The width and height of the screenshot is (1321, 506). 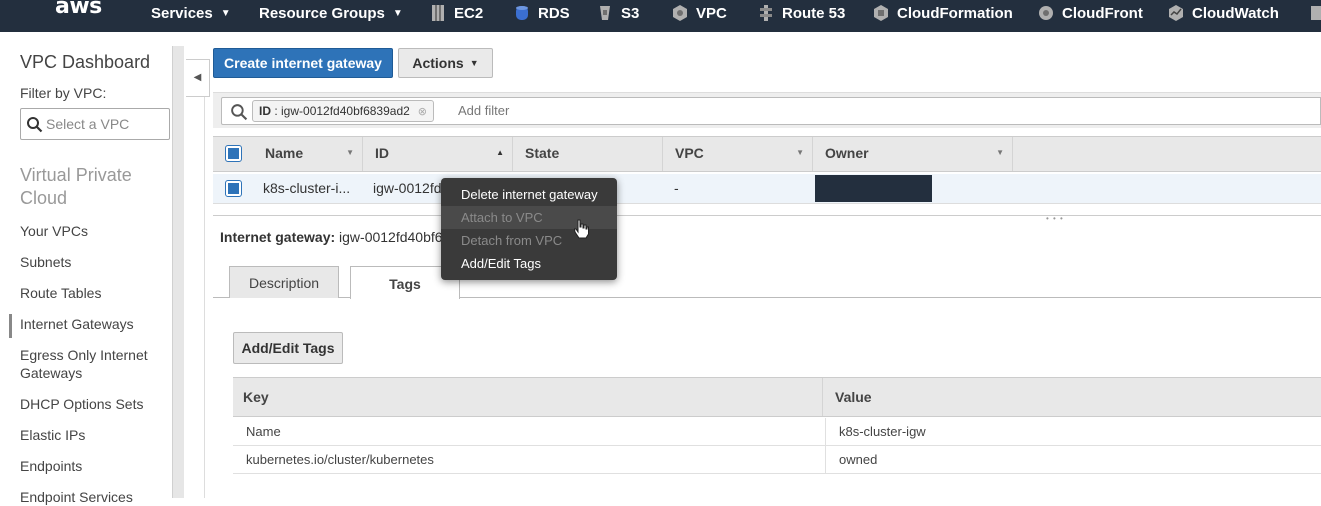 I want to click on tag-value: owned, so click(x=1073, y=459).